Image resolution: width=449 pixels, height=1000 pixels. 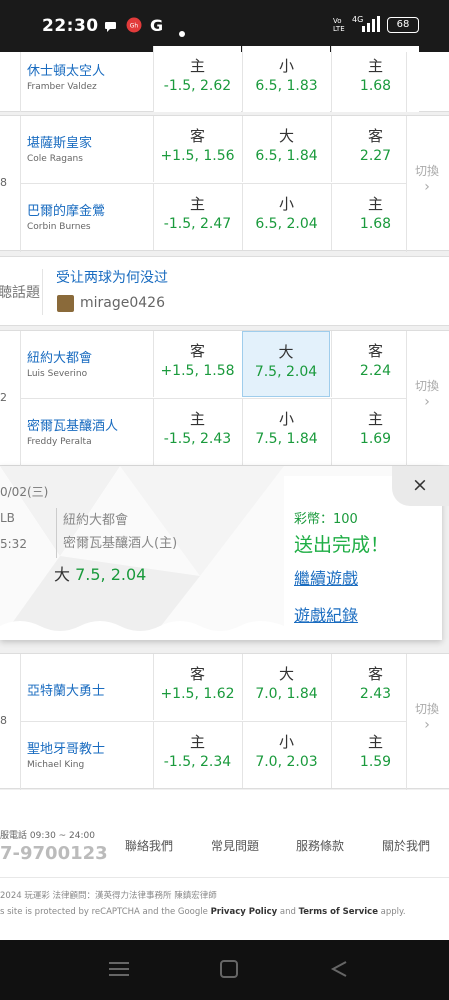 What do you see at coordinates (112, 277) in the screenshot?
I see `topic-title: 受让两球为何没过` at bounding box center [112, 277].